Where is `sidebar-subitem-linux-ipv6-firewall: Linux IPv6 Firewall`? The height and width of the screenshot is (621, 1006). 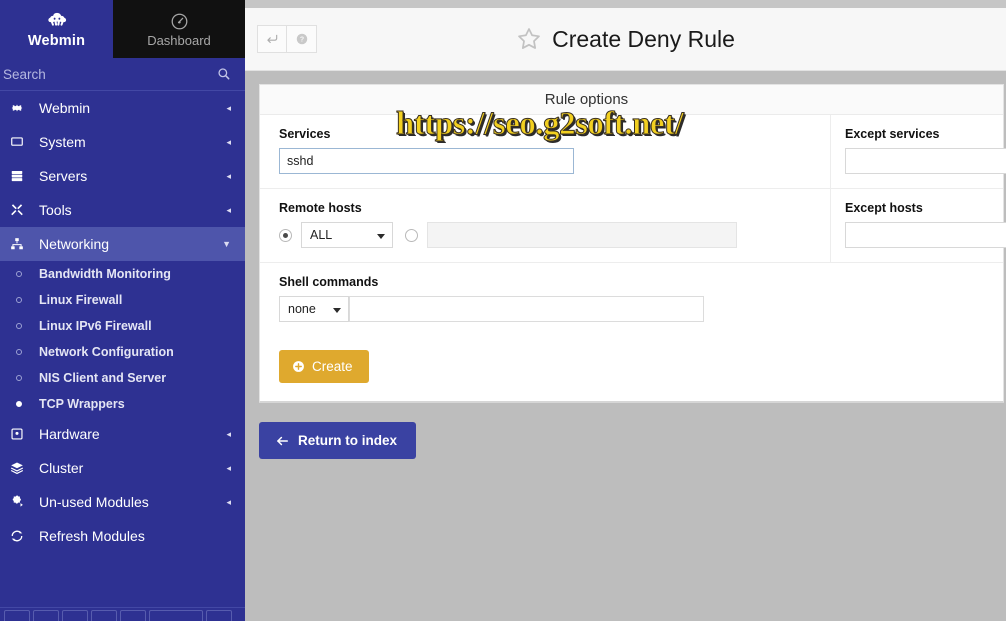
sidebar-subitem-linux-ipv6-firewall: Linux IPv6 Firewall is located at coordinates (122, 326).